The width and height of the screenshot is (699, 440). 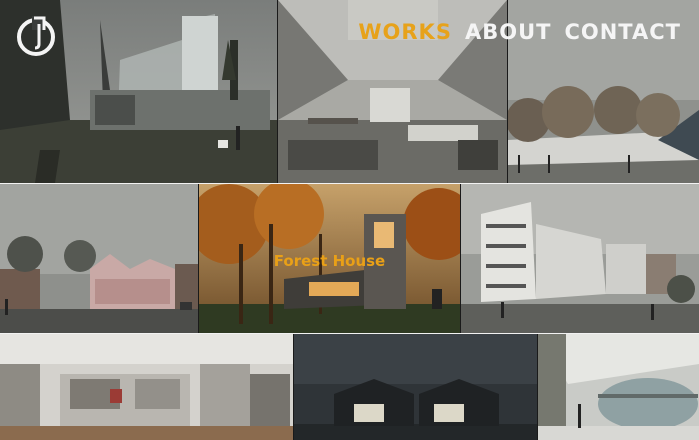 What do you see at coordinates (36, 36) in the screenshot?
I see `logo-icon` at bounding box center [36, 36].